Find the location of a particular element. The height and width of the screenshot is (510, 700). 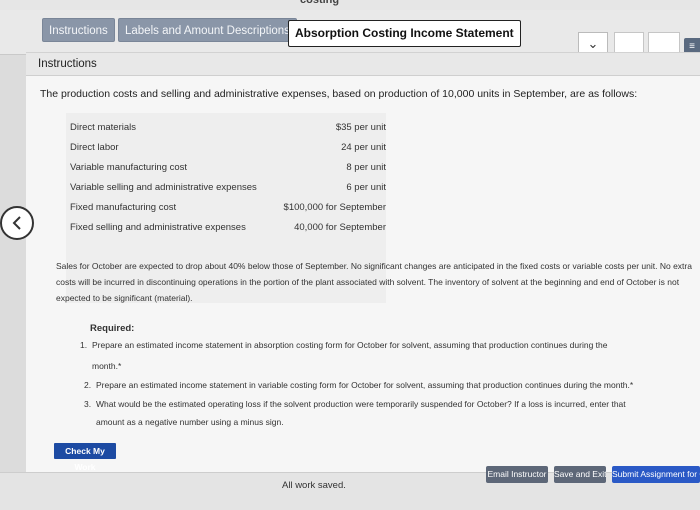

cost-value: 8 per unit is located at coordinates (366, 167).